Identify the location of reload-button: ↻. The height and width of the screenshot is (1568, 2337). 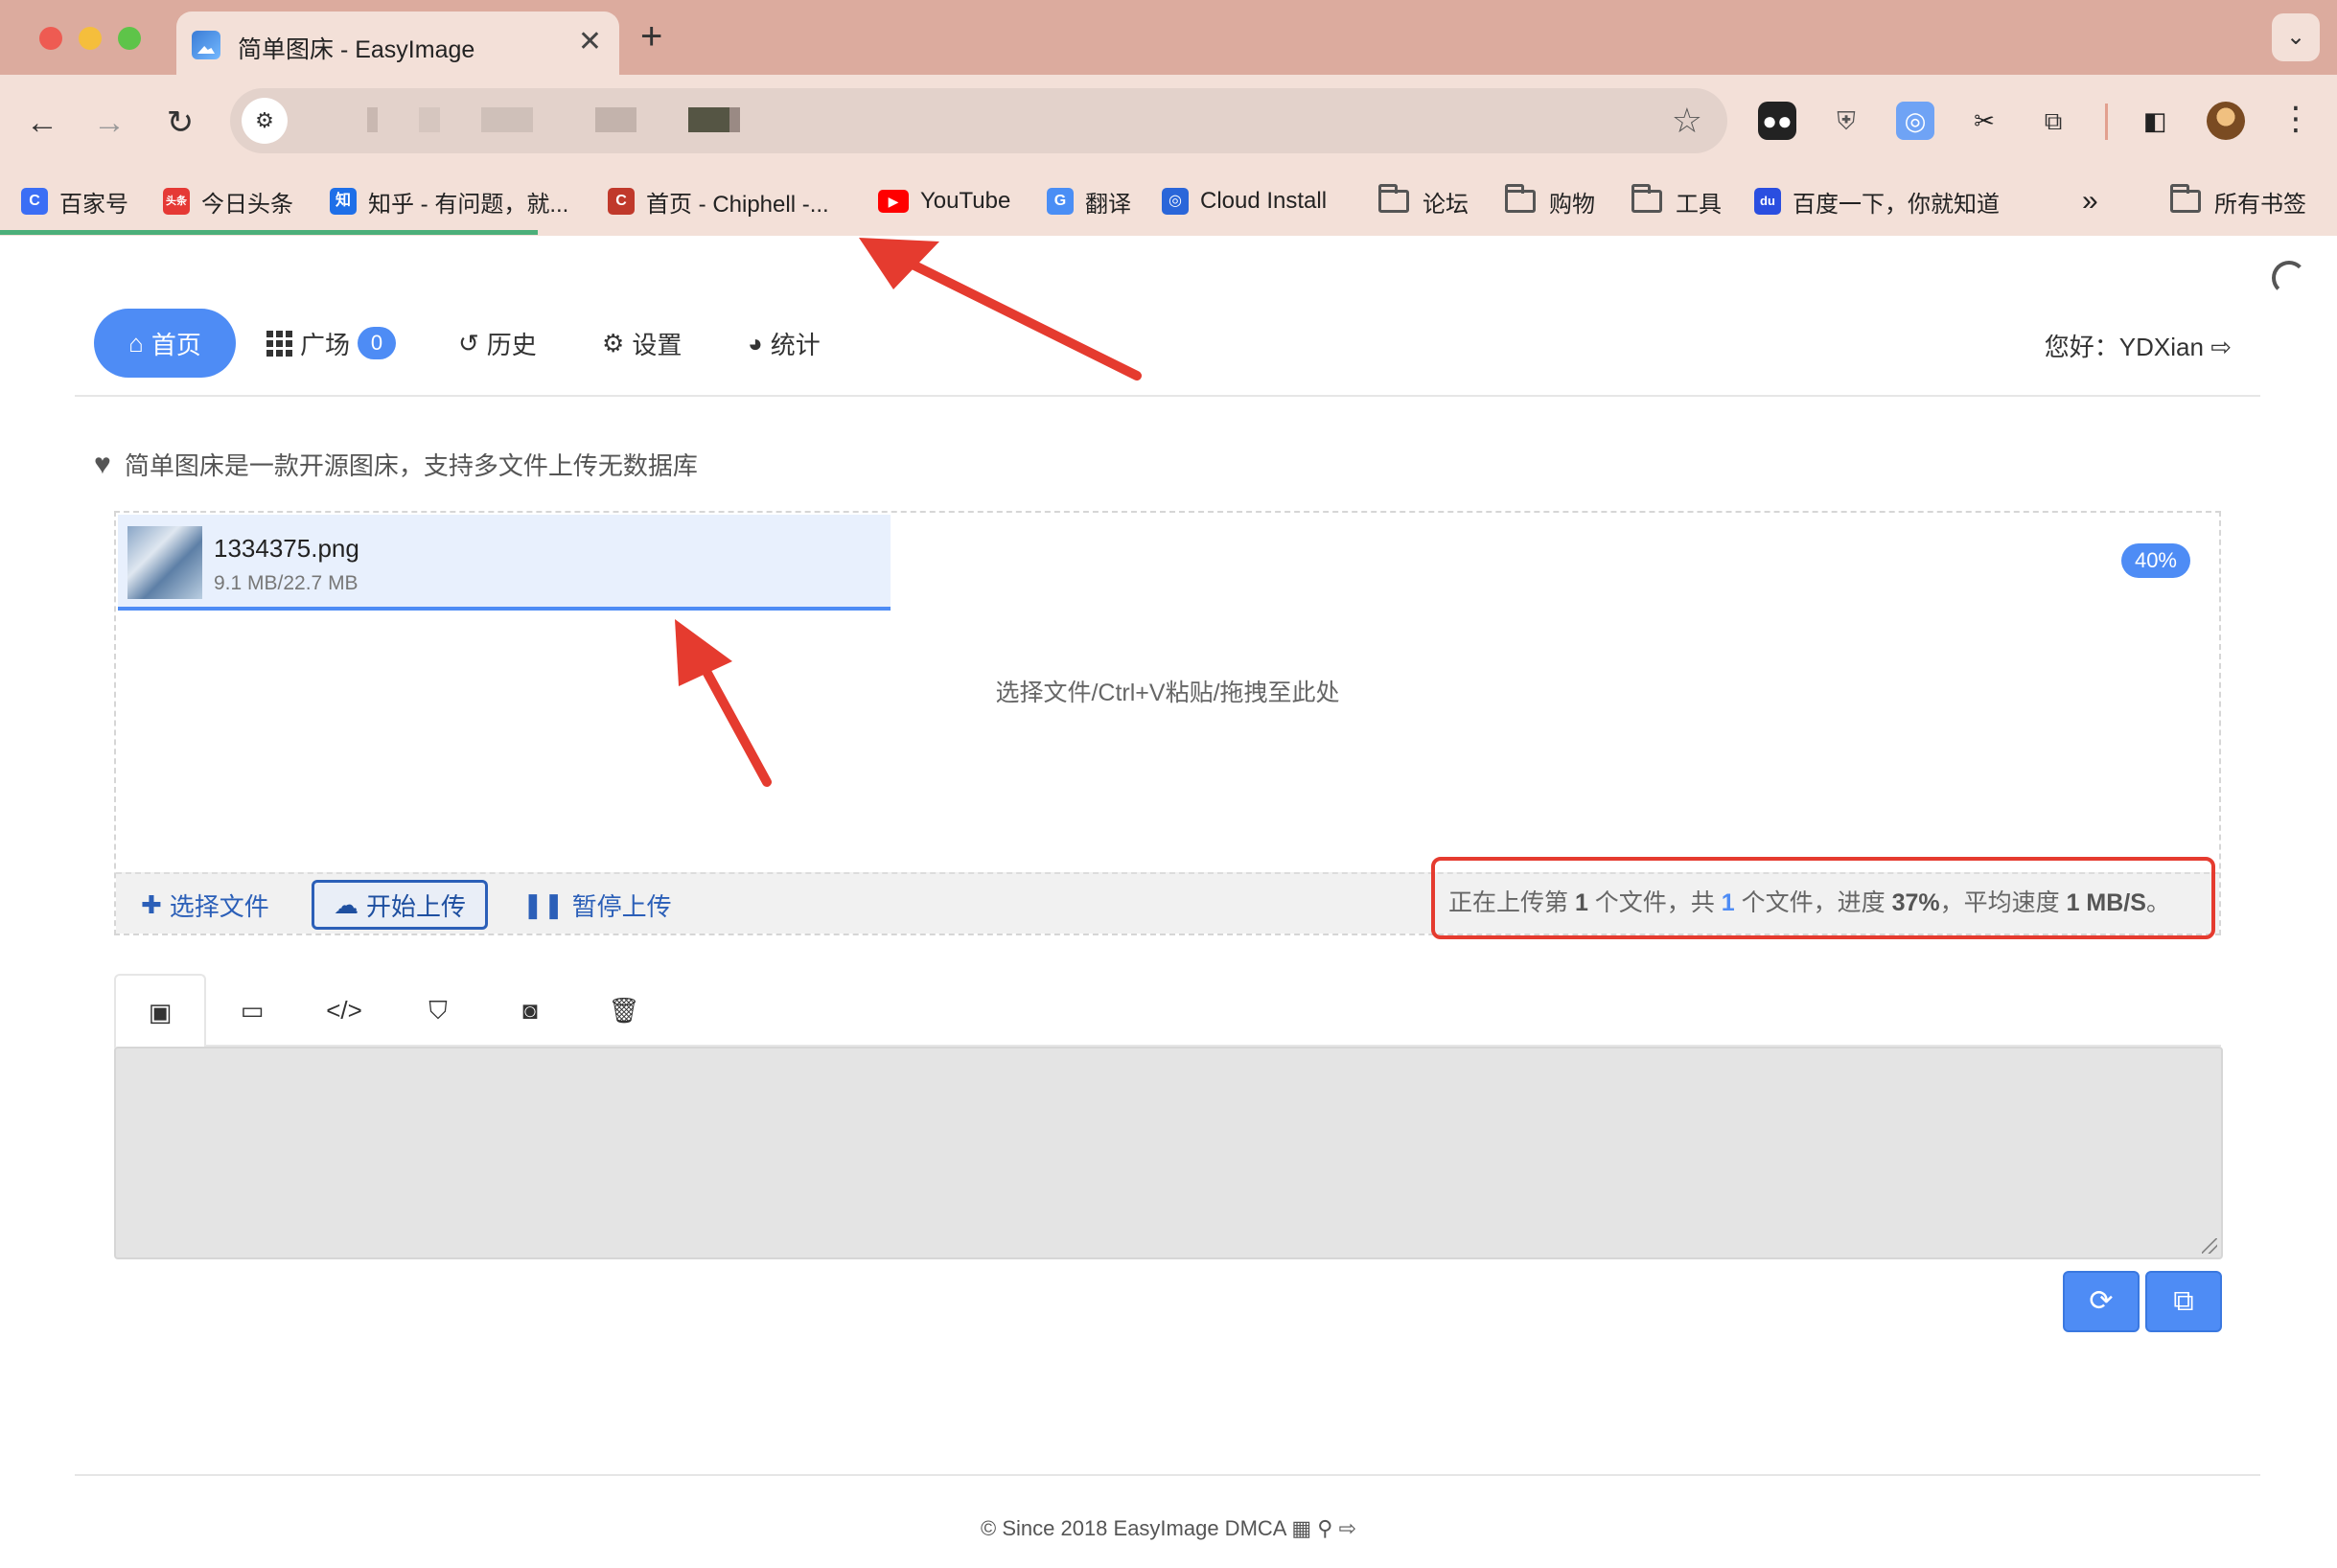
(180, 123).